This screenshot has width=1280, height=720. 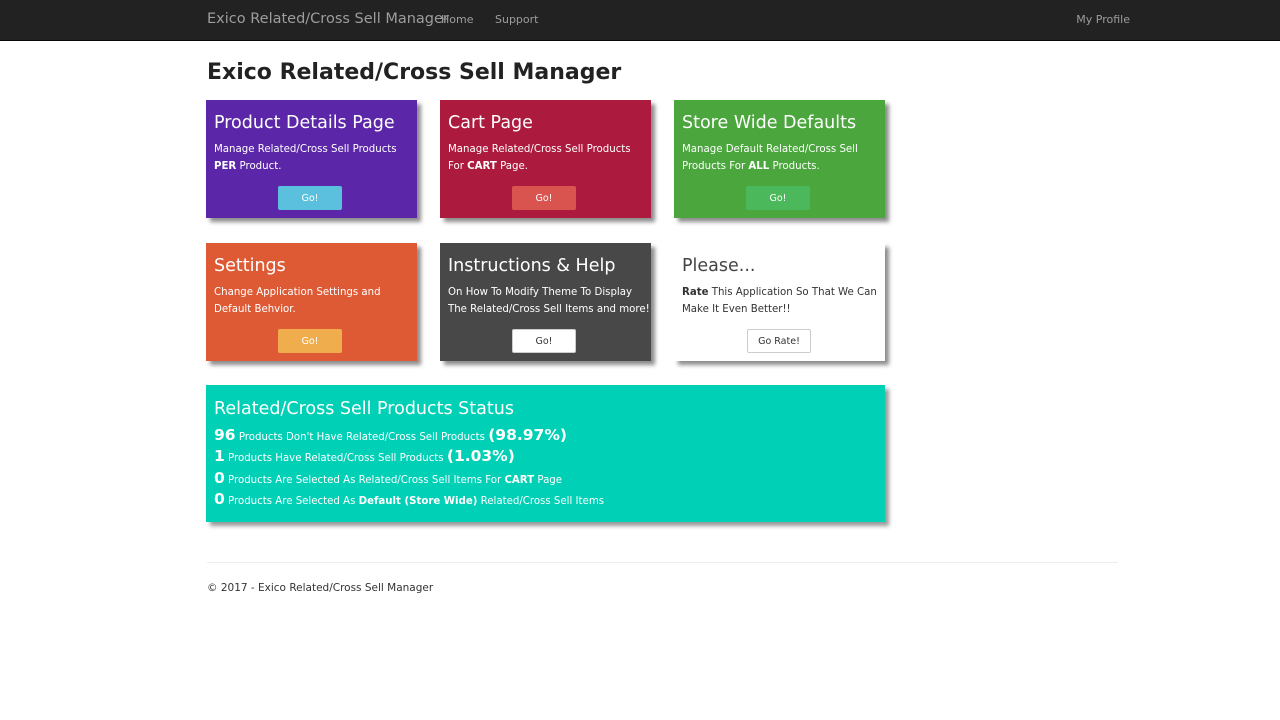 I want to click on store-wide-defaults-go-button: Go!, so click(x=778, y=198).